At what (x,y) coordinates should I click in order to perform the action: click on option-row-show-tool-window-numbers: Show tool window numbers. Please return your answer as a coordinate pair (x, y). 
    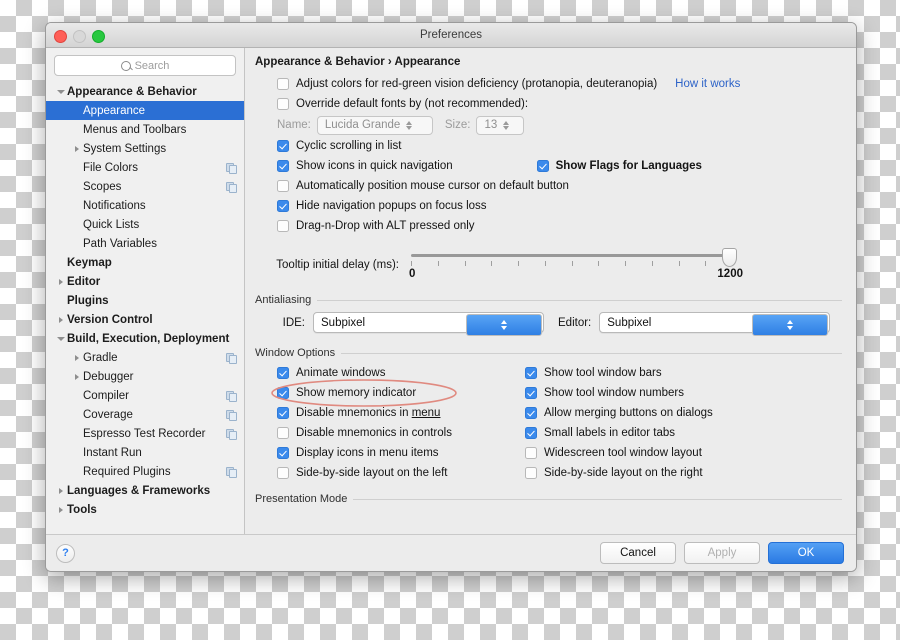
    Looking at the image, I should click on (655, 393).